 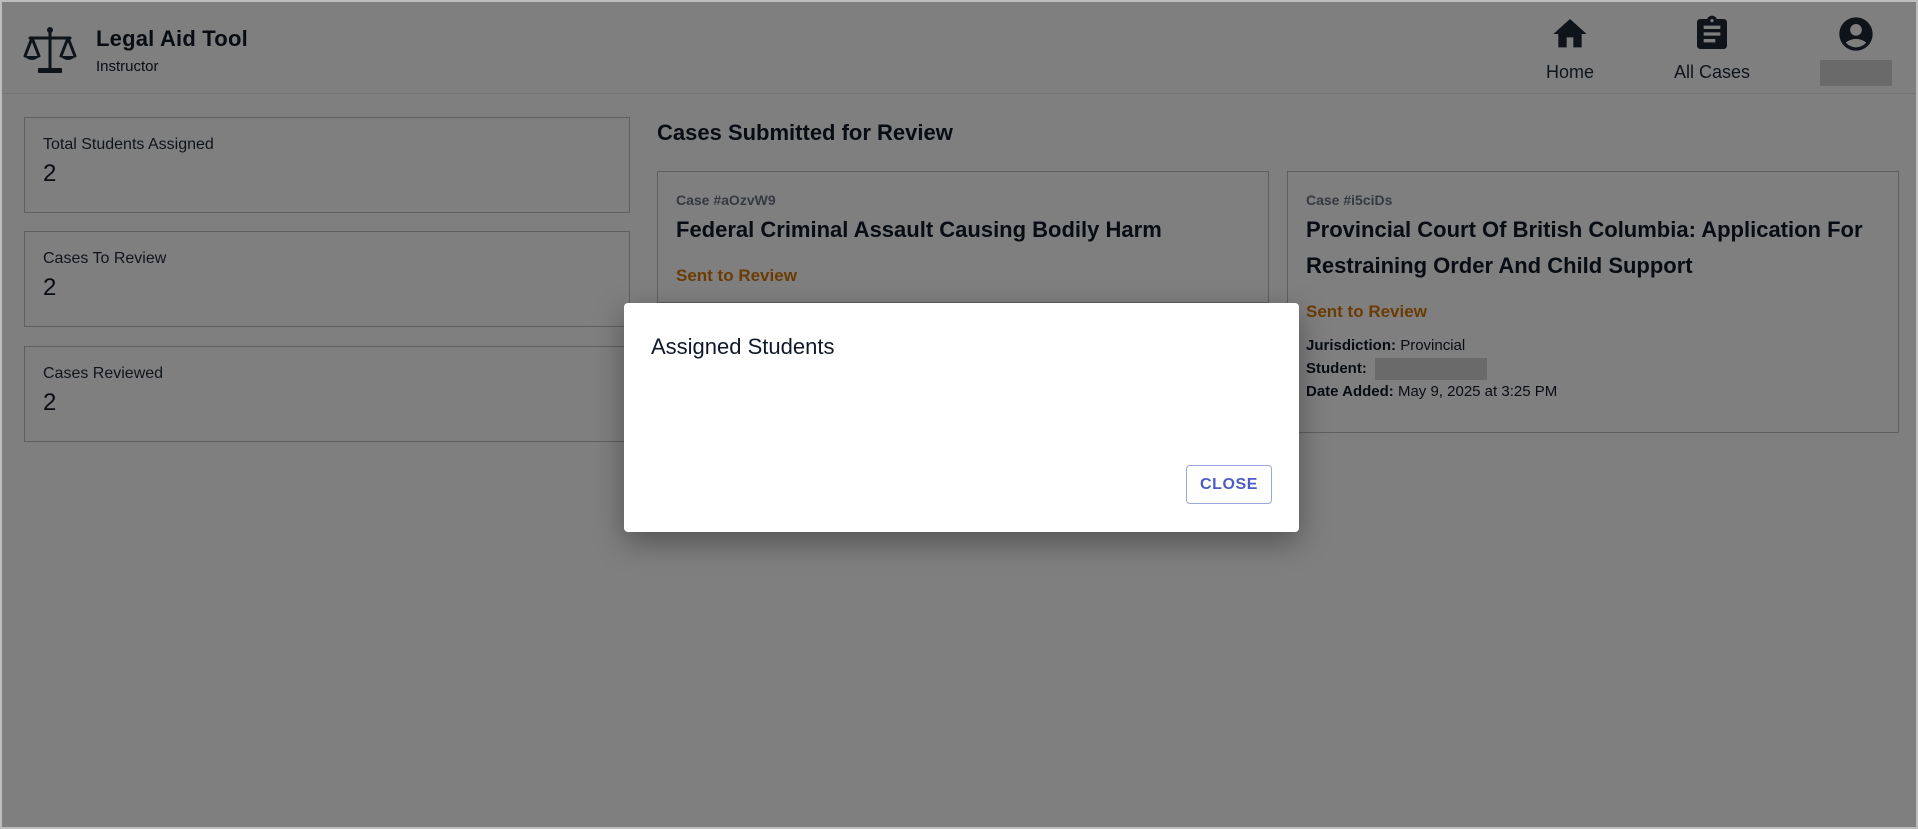 What do you see at coordinates (743, 346) in the screenshot?
I see `dialog-title: Assigned Students` at bounding box center [743, 346].